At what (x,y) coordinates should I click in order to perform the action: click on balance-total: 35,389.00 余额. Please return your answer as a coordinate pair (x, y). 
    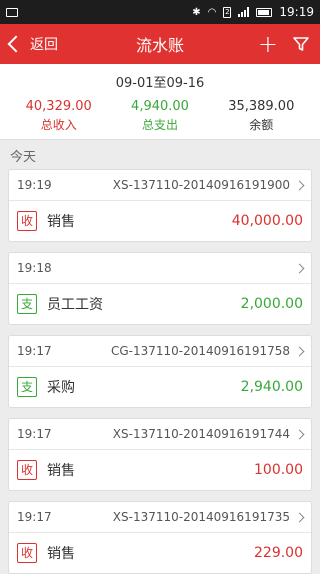
    Looking at the image, I should click on (261, 116).